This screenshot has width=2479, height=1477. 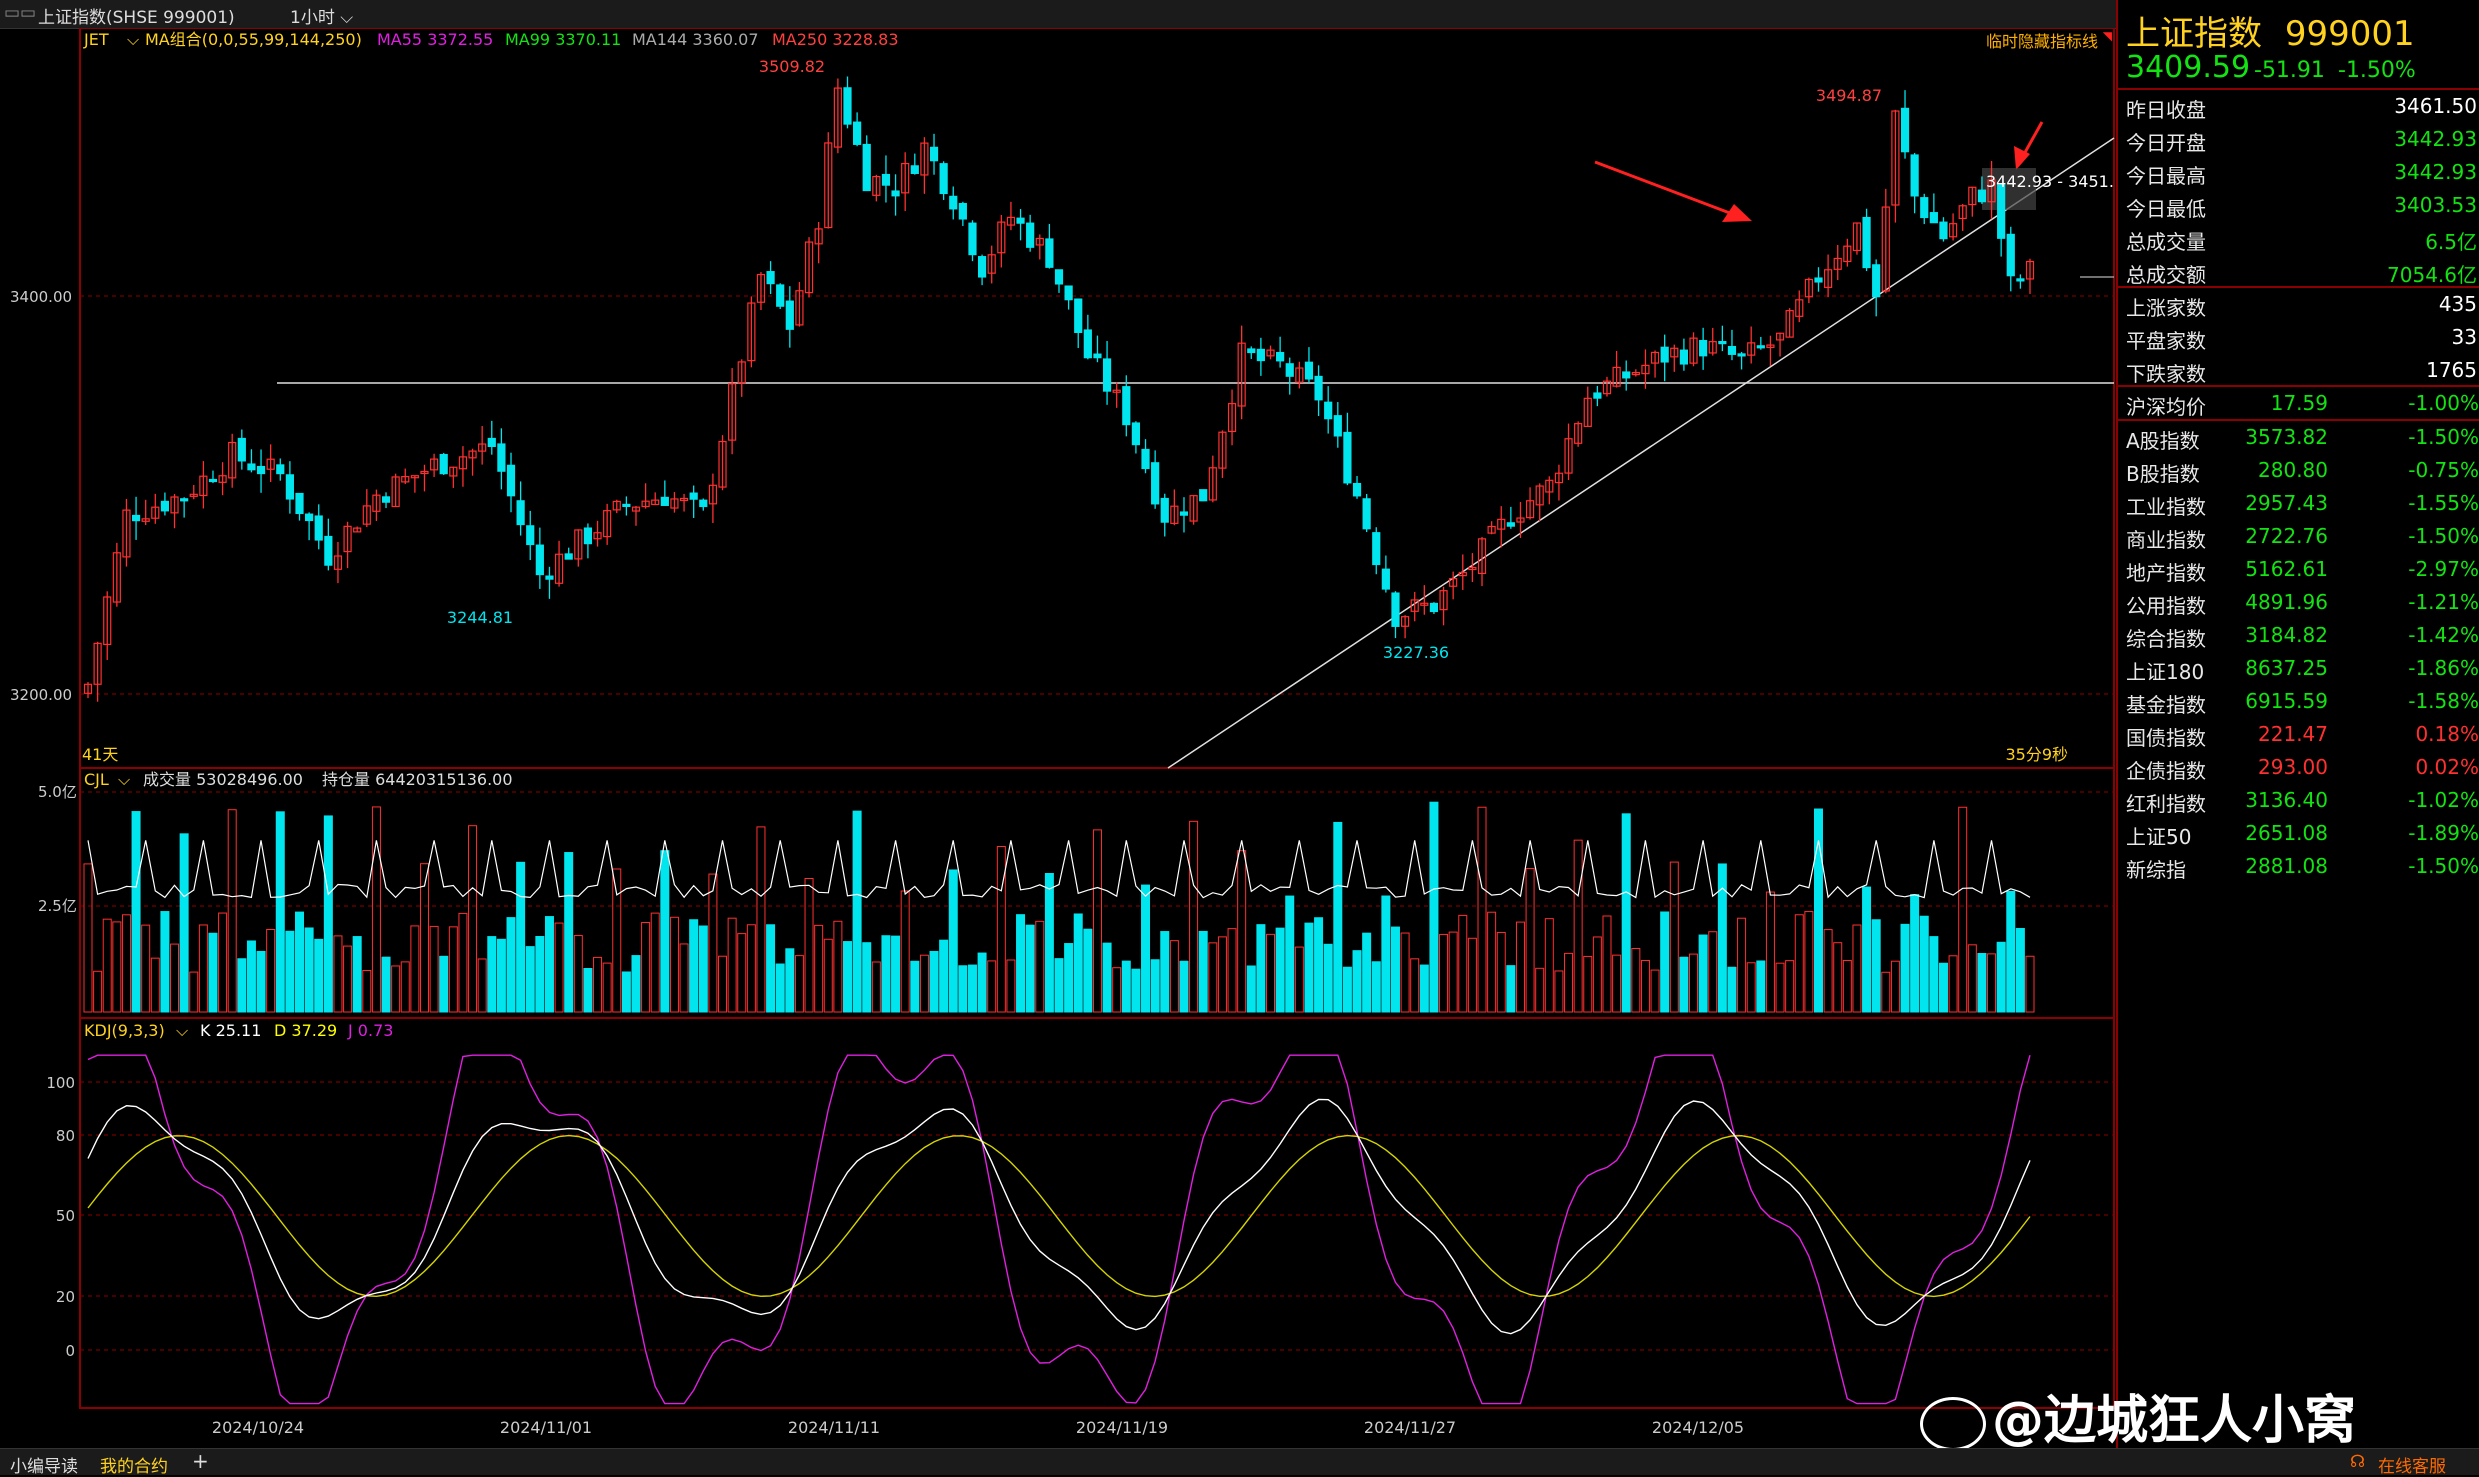 I want to click on tab-editor-guide: 小编导读, so click(x=44, y=1464).